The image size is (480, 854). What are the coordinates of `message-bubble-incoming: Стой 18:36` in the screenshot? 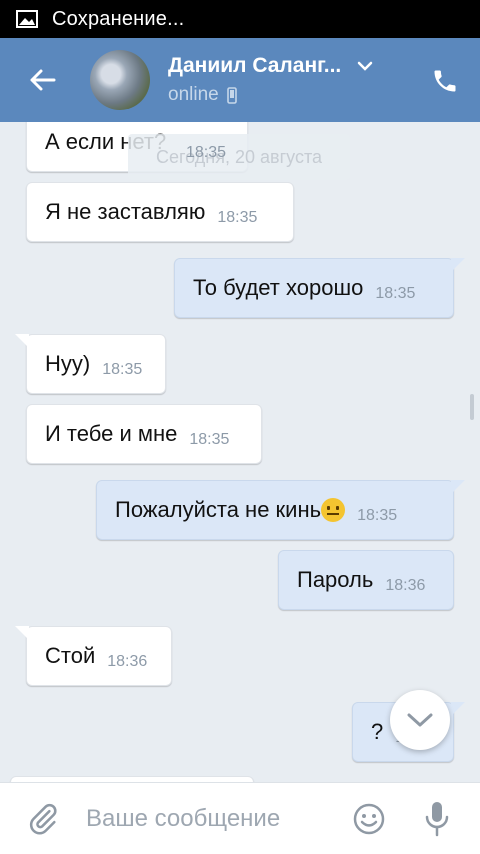 It's located at (93, 656).